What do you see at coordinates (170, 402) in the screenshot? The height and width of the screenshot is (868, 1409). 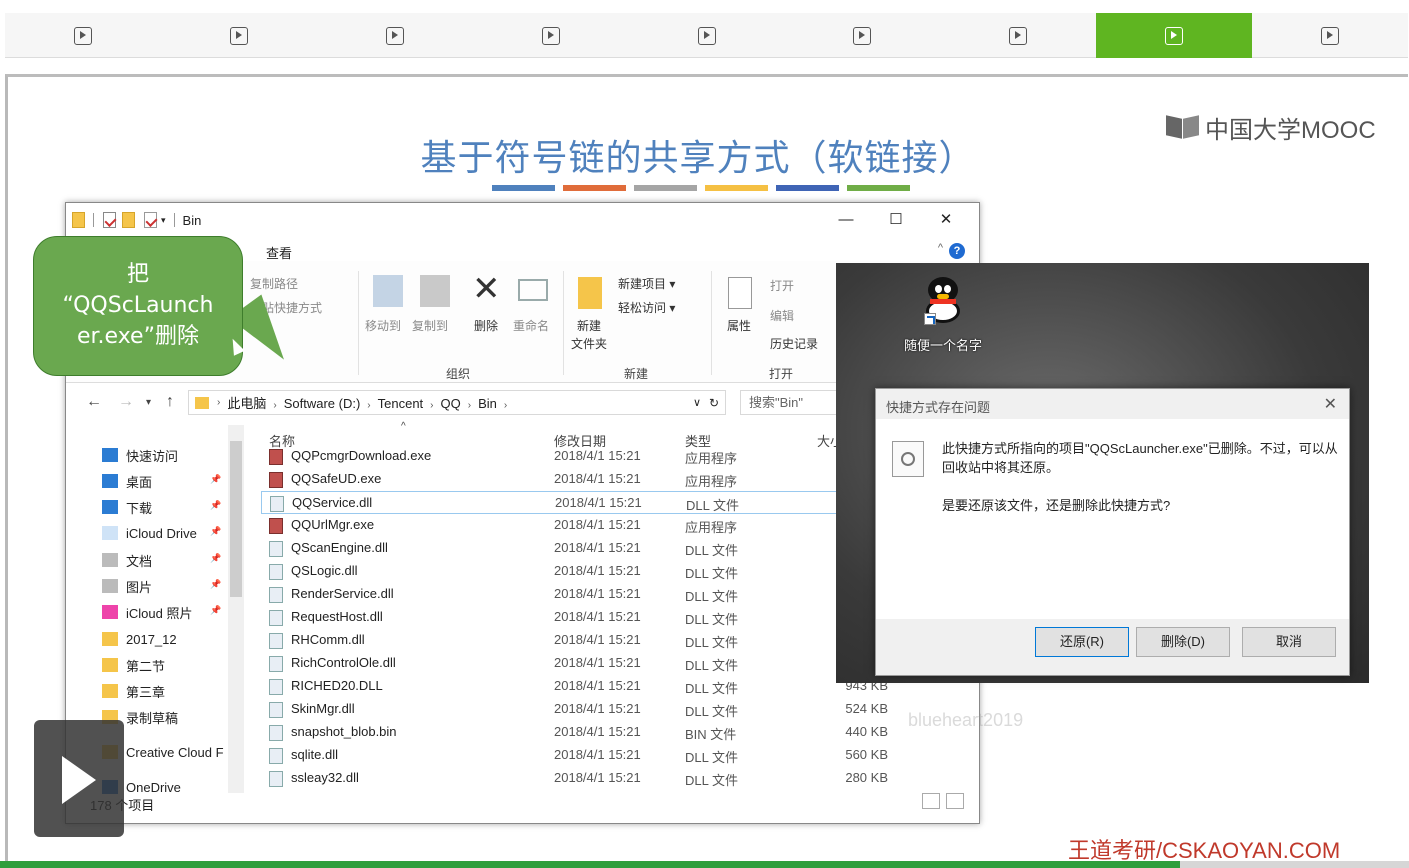 I see `up-arrow-icon: ↑` at bounding box center [170, 402].